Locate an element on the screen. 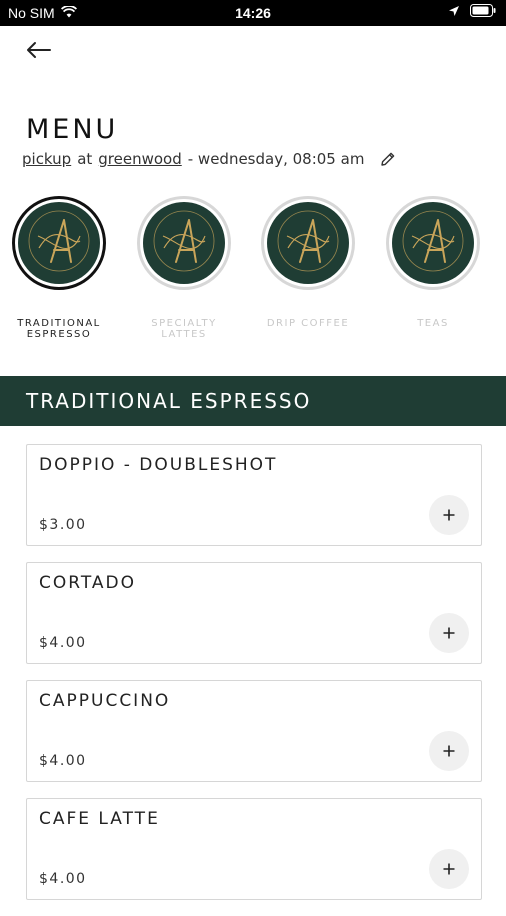 This screenshot has width=506, height=916. menu-item-card: CAFE LATTE $4.00 is located at coordinates (254, 849).